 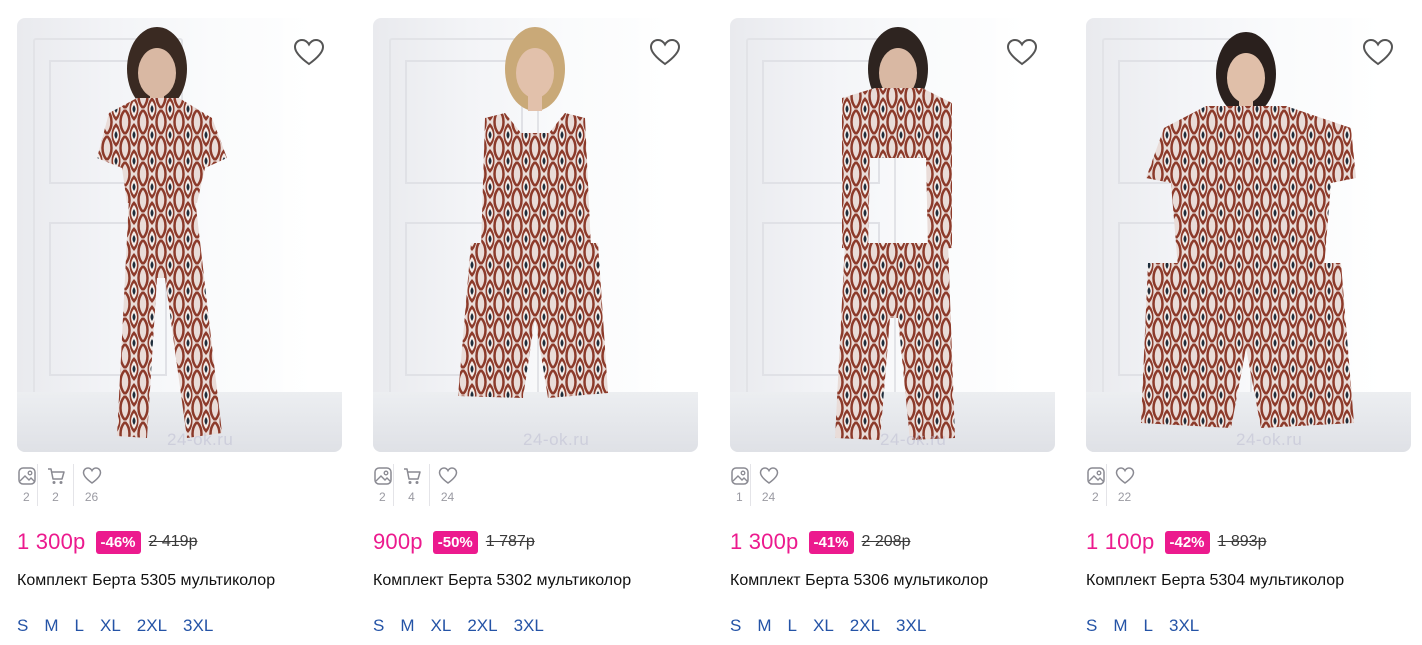 I want to click on product-stats: 2 22, so click(x=1114, y=485).